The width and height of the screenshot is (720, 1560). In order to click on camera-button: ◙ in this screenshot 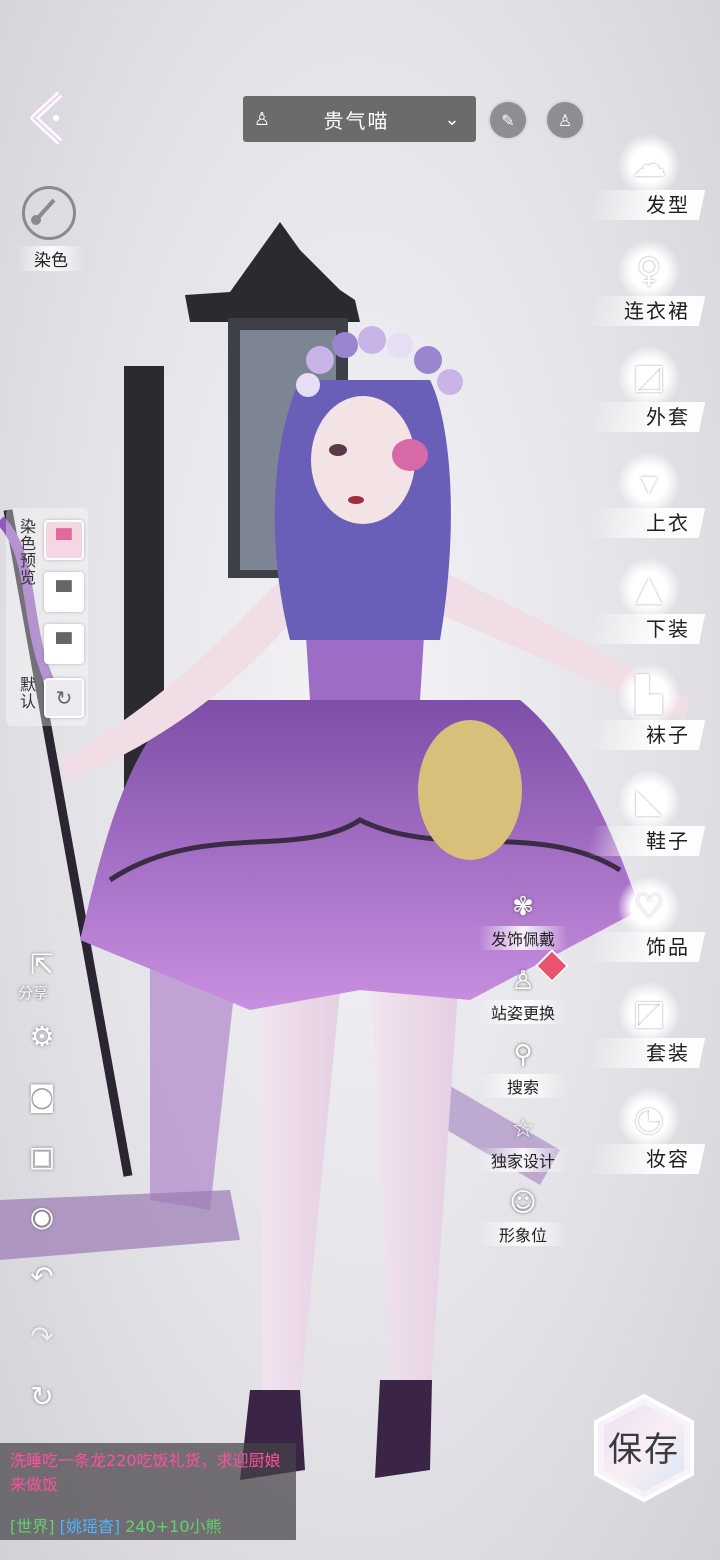, I will do `click(42, 1096)`.